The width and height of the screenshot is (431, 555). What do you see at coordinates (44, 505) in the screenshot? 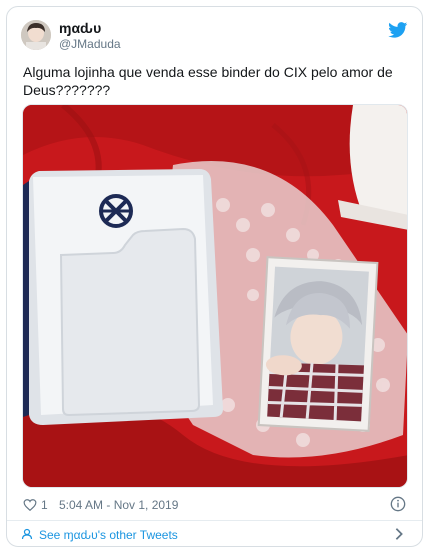
I see `like-count: 1` at bounding box center [44, 505].